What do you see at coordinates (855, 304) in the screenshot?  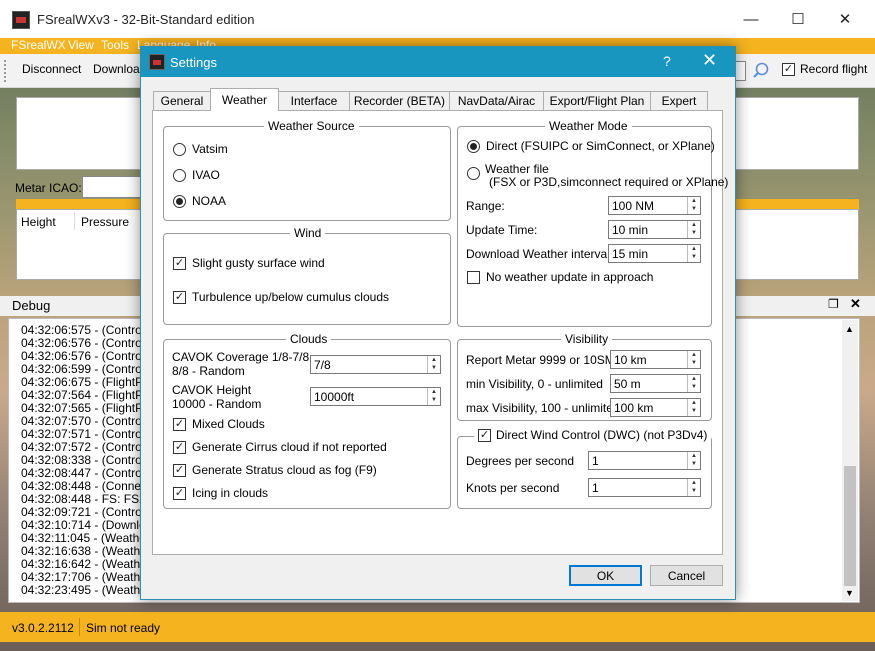 I see `close-panel-icon: ✕` at bounding box center [855, 304].